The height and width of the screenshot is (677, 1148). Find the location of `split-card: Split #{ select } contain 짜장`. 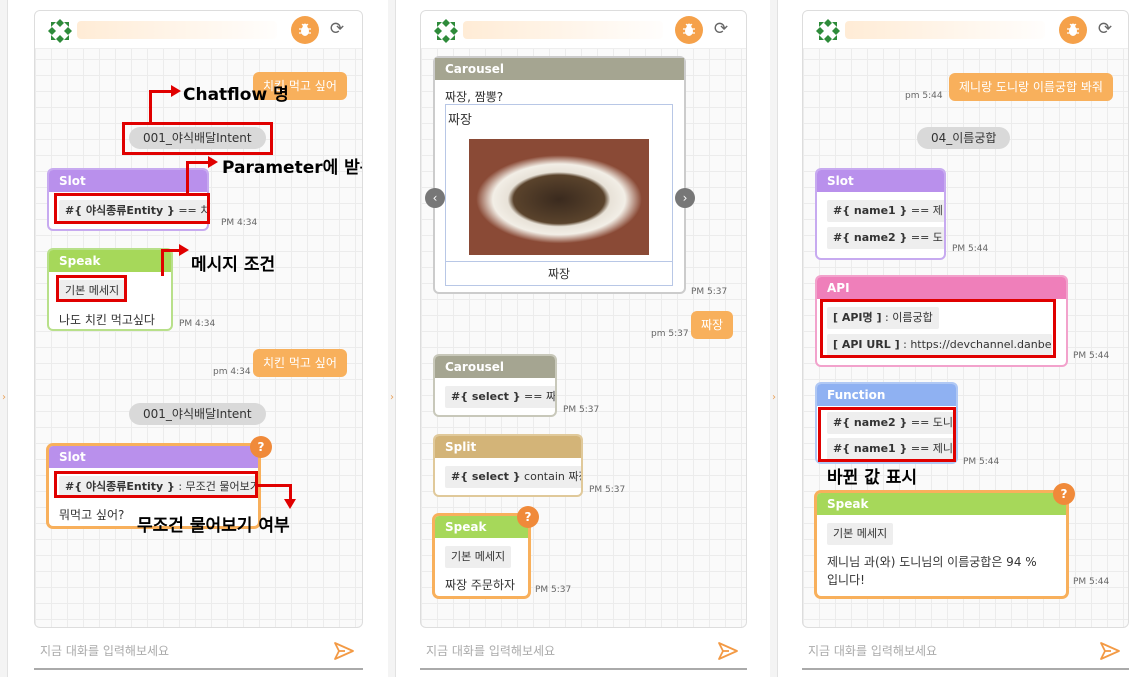

split-card: Split #{ select } contain 짜장 is located at coordinates (508, 465).